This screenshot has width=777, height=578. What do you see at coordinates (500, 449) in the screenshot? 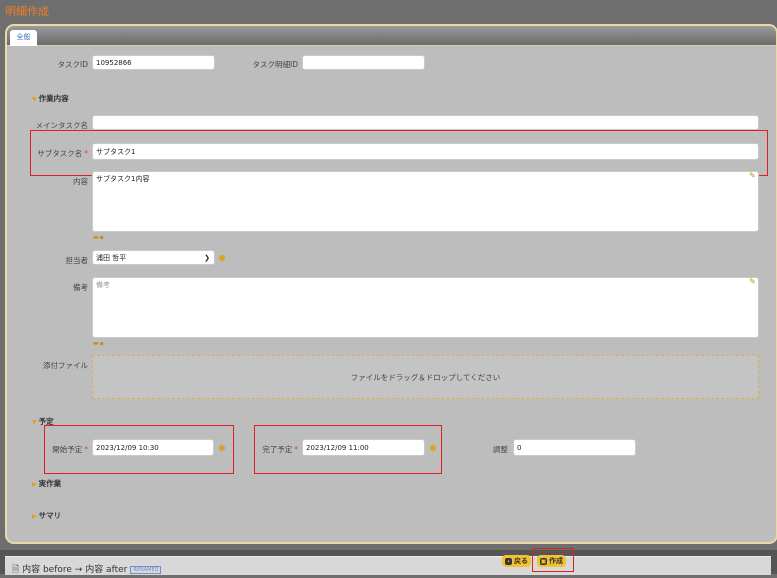
I see `adjust-label: 調整` at bounding box center [500, 449].